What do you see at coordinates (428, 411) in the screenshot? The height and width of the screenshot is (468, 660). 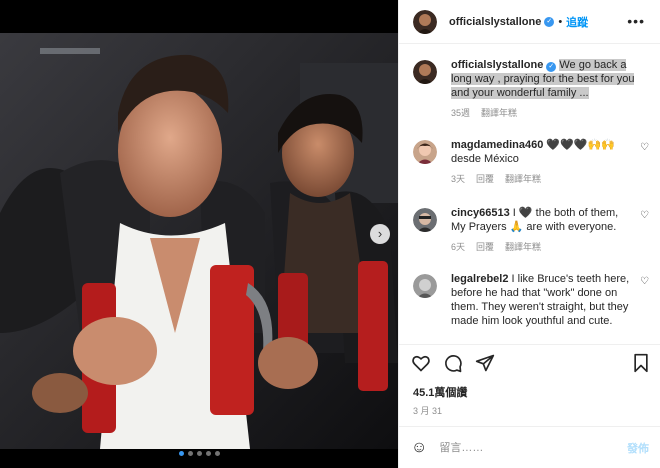 I see `post-date: 3 月 31` at bounding box center [428, 411].